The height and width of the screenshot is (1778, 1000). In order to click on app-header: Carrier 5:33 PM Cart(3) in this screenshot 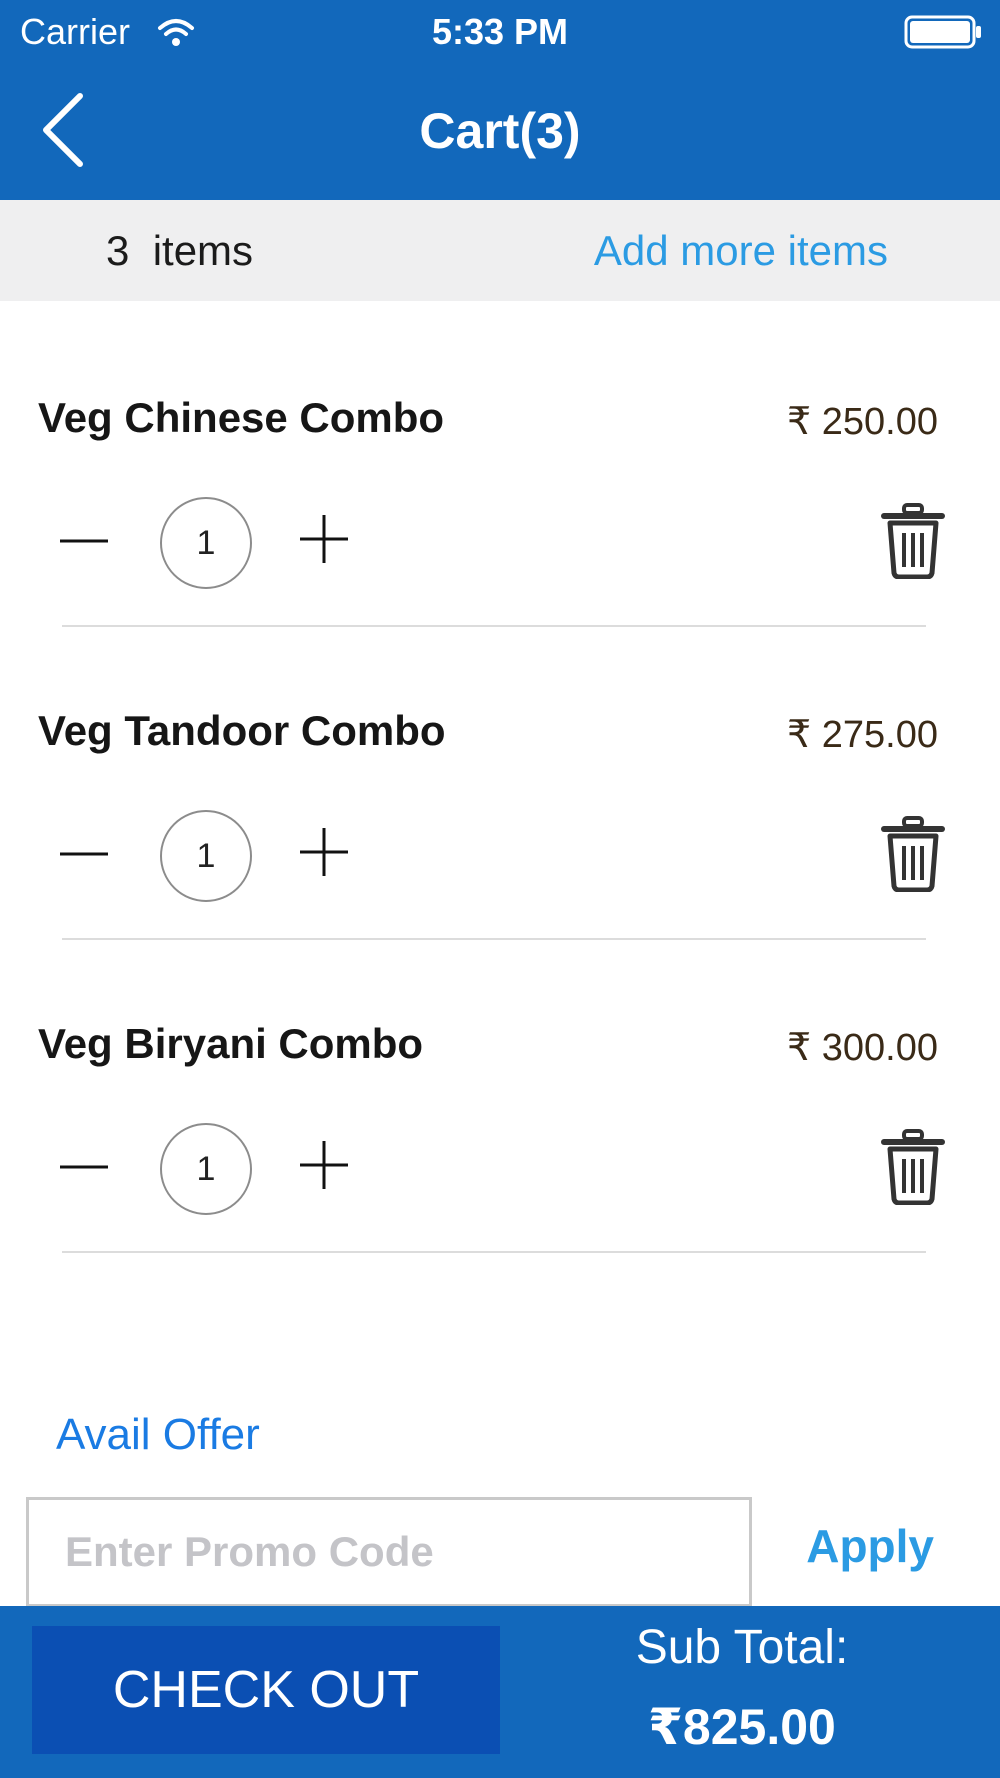, I will do `click(500, 100)`.